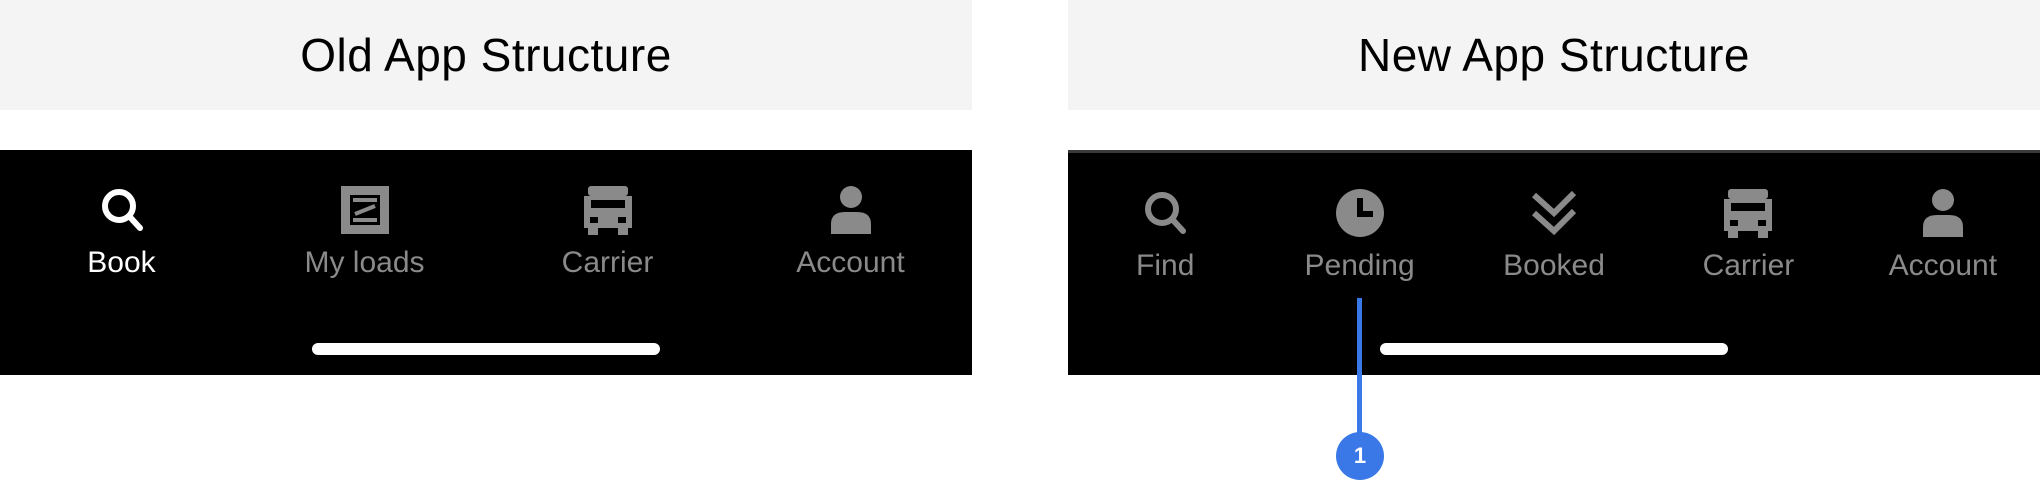 The width and height of the screenshot is (2040, 480). Describe the element at coordinates (850, 262) in the screenshot. I see `old-tab-account-label: Account` at that location.